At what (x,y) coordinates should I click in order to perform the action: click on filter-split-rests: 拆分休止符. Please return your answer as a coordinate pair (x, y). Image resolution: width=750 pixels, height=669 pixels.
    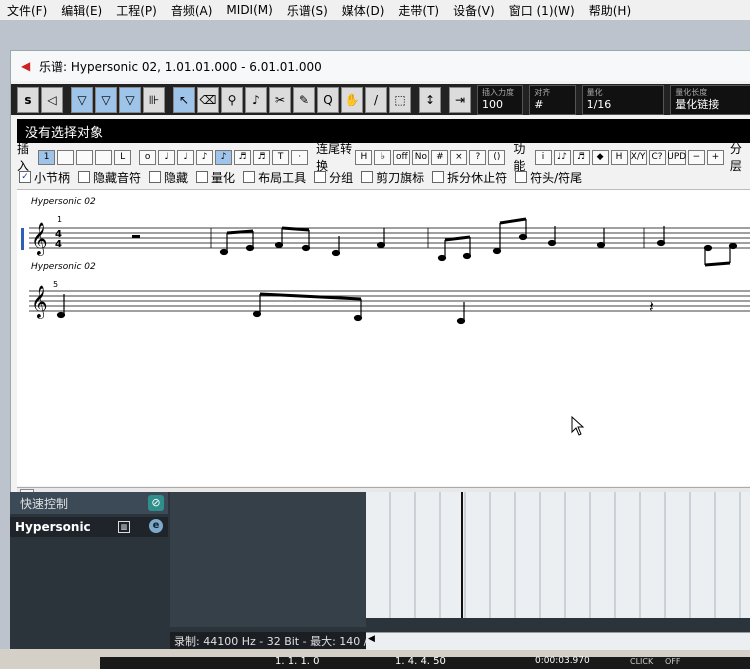
    Looking at the image, I should click on (469, 177).